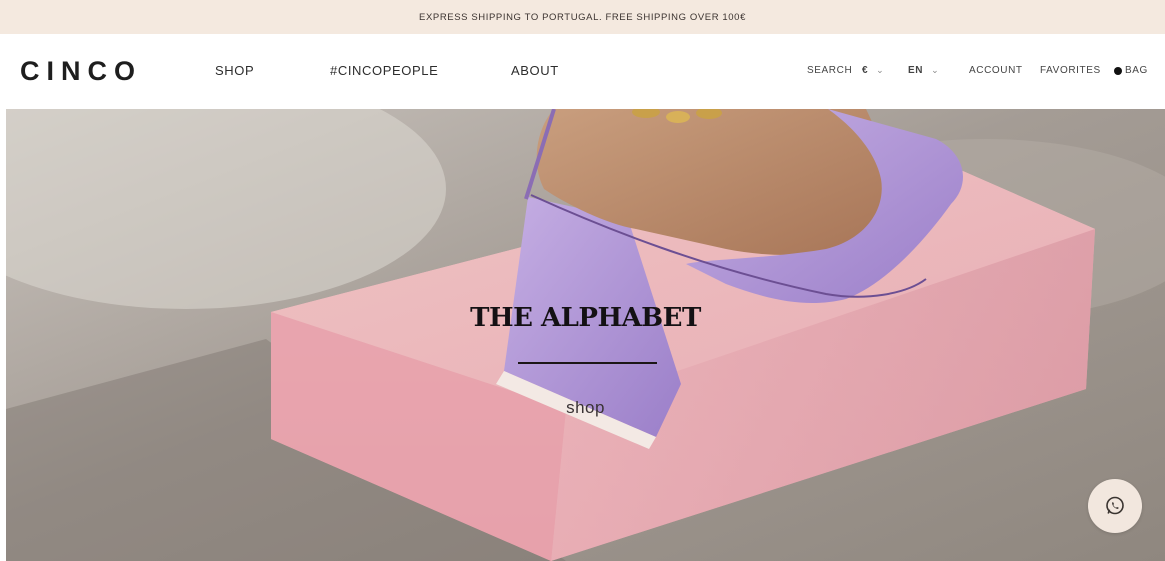 This screenshot has width=1165, height=561. Describe the element at coordinates (865, 70) in the screenshot. I see `currency-value: €` at that location.